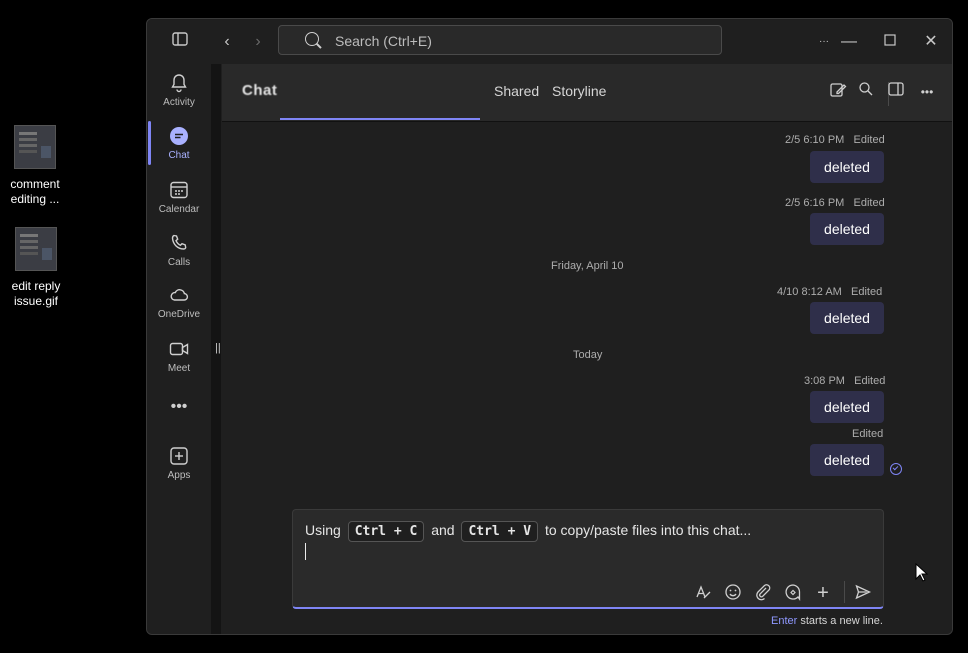  What do you see at coordinates (840, 621) in the screenshot?
I see `hint-text: starts a new line.` at bounding box center [840, 621].